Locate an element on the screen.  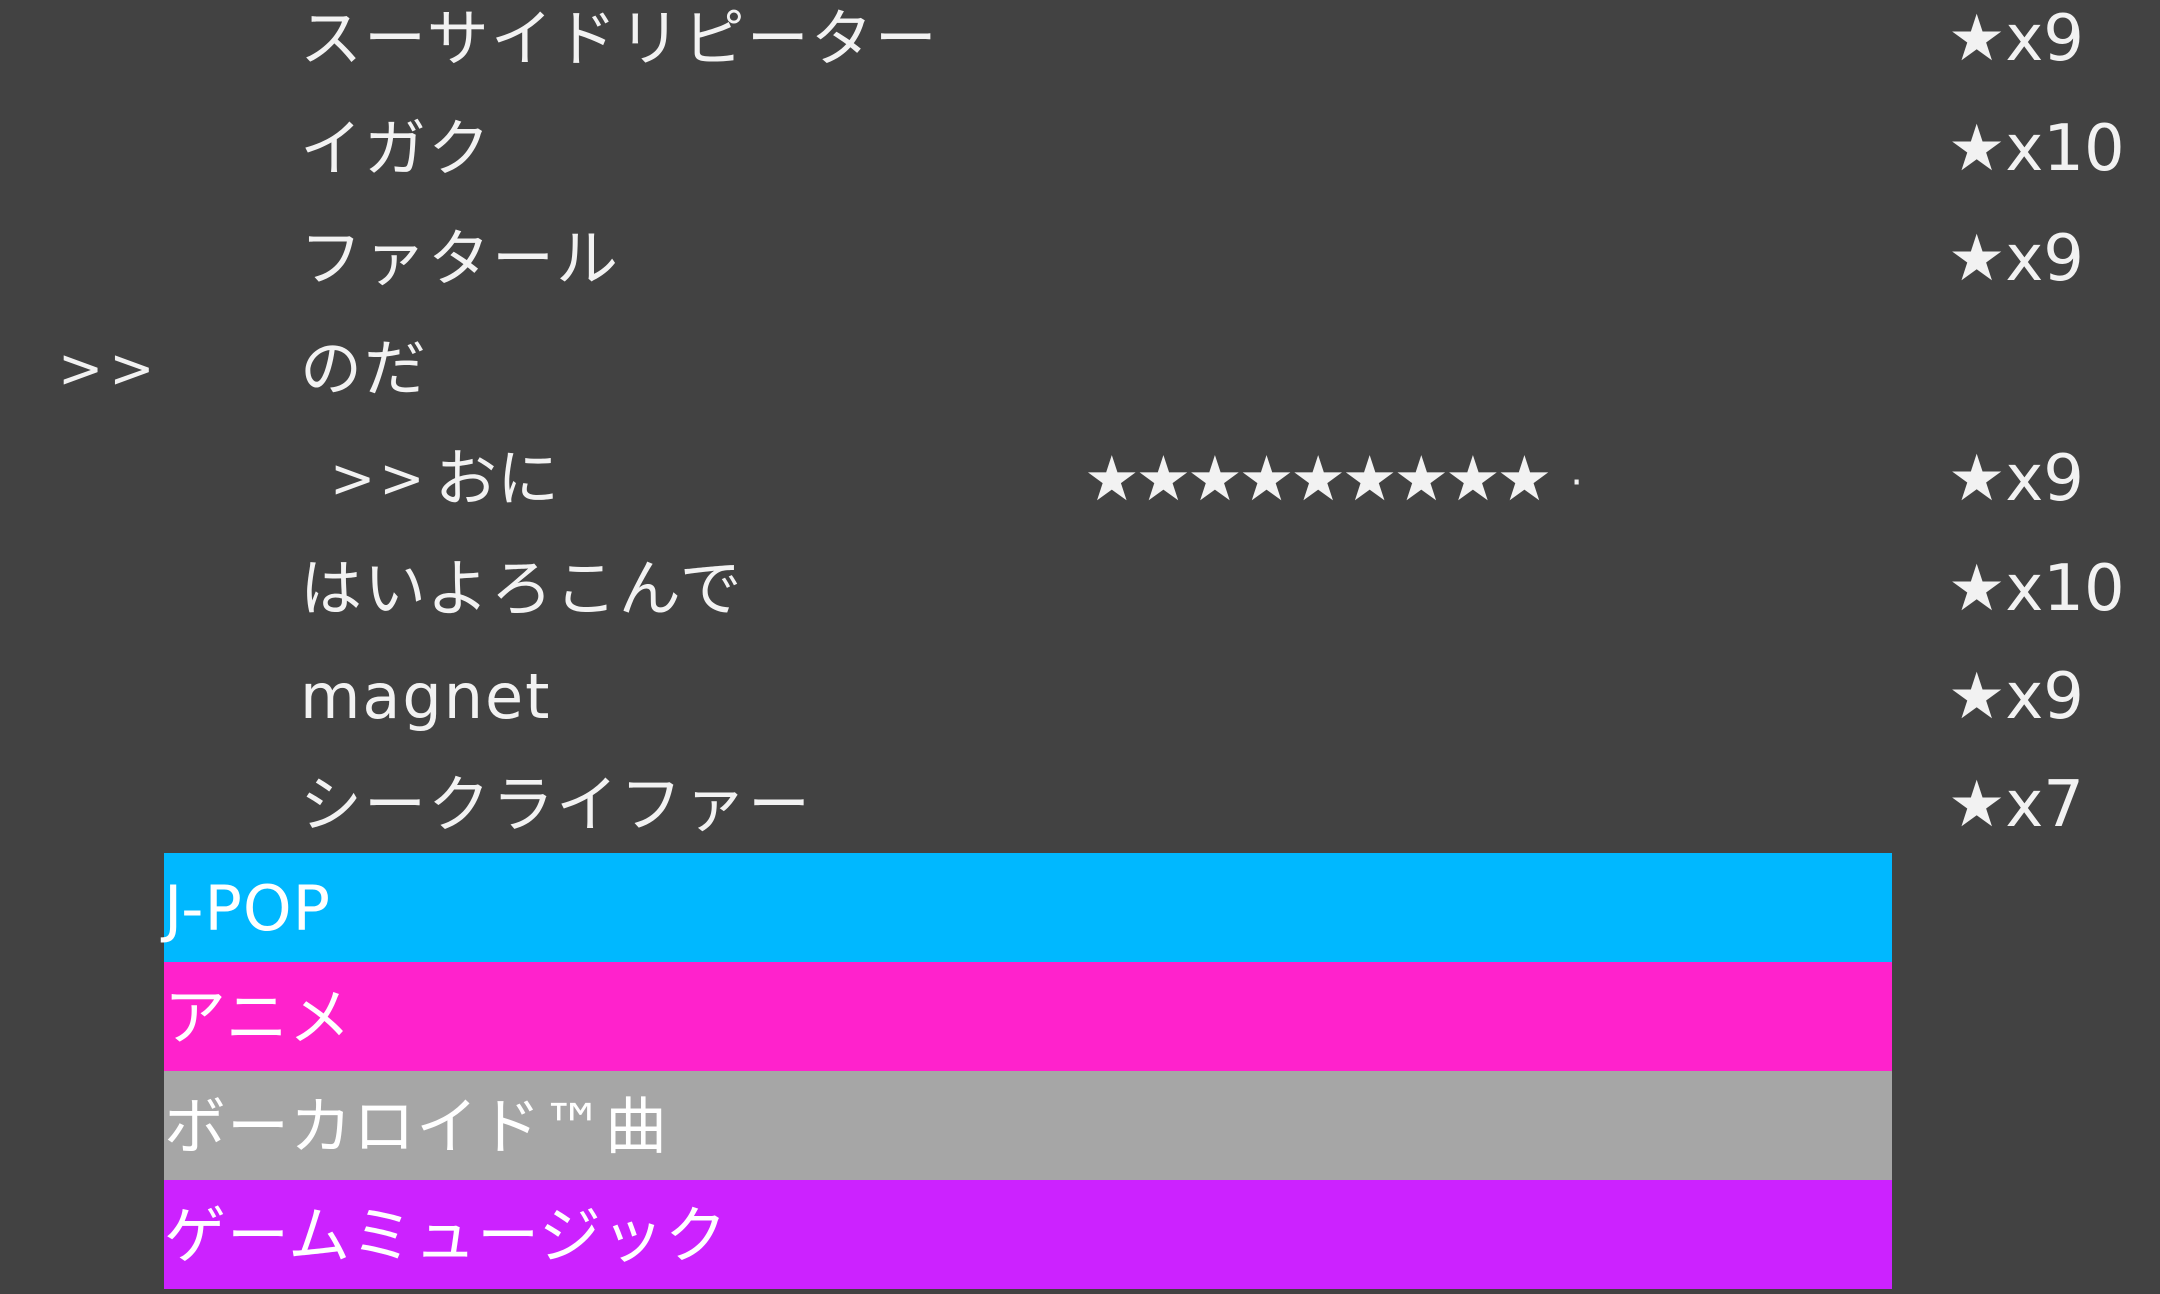
song-row: magnet ★x9 is located at coordinates (1080, 697).